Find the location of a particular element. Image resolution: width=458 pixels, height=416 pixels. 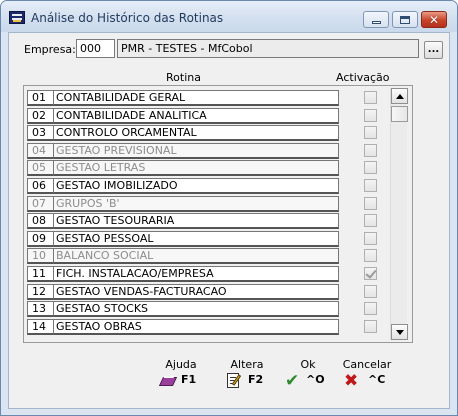

rotina-number: 09 is located at coordinates (40, 238).